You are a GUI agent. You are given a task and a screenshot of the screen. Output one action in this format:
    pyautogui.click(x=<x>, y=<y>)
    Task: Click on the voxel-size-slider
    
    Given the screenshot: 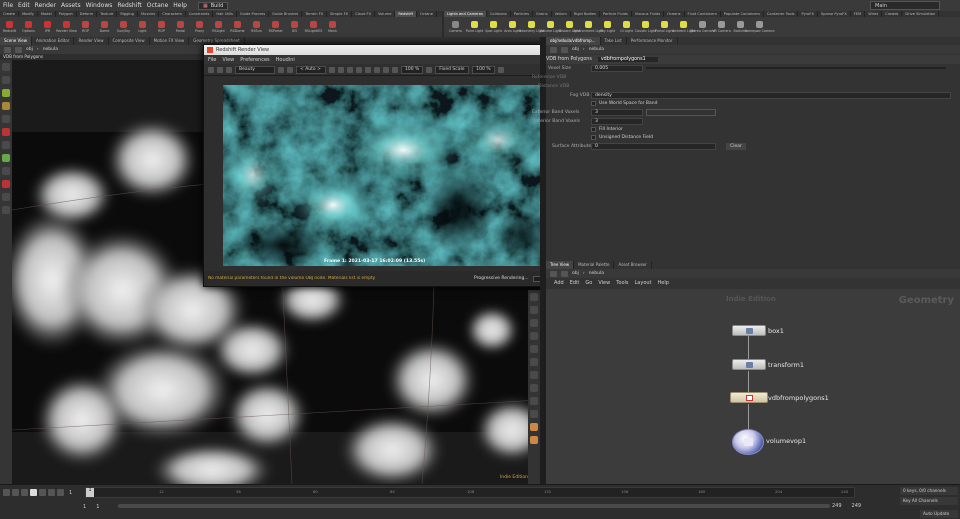 What is the action you would take?
    pyautogui.click(x=796, y=68)
    